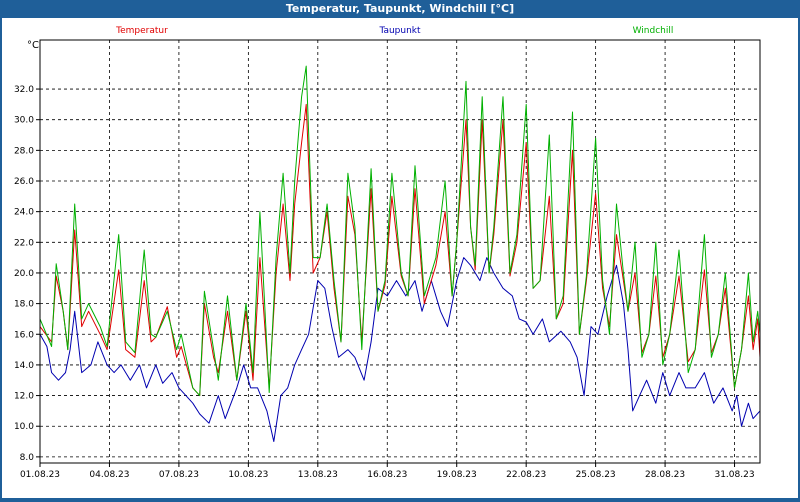  What do you see at coordinates (653, 31) in the screenshot?
I see `legend-entry-windchill: Windchill` at bounding box center [653, 31].